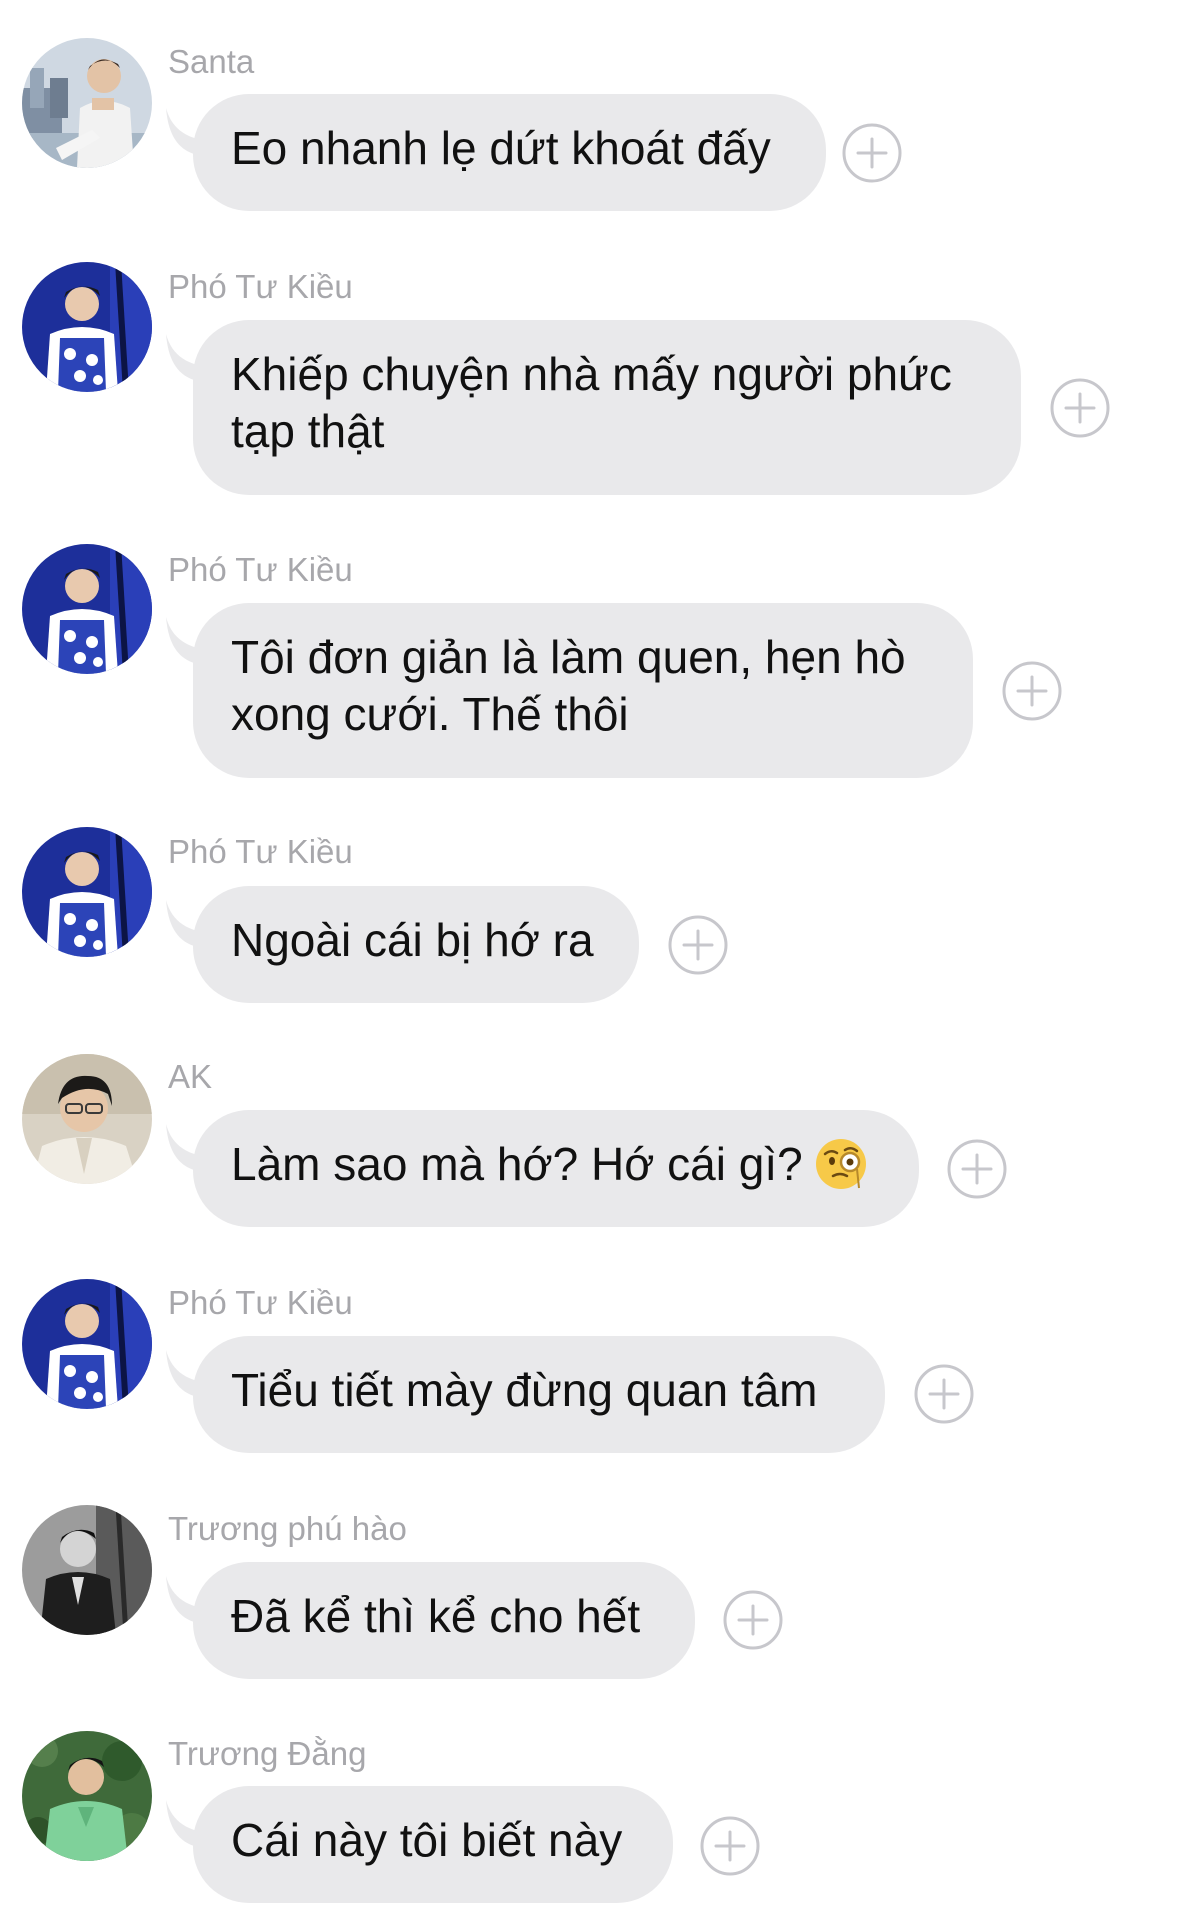  I want to click on message-bubble: Ngoài cái bị hớ ra, so click(416, 944).